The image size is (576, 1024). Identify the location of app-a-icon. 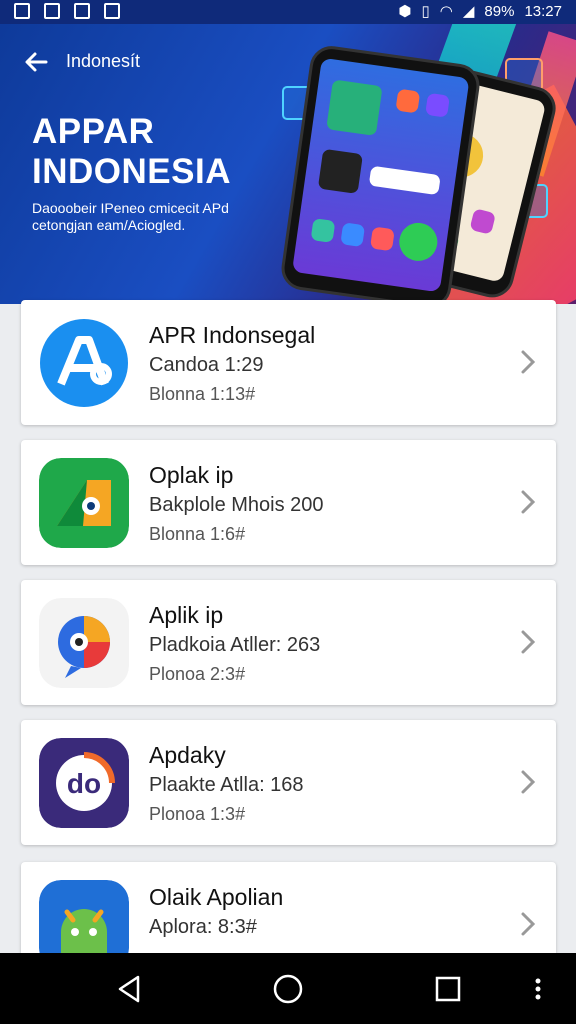
(84, 363).